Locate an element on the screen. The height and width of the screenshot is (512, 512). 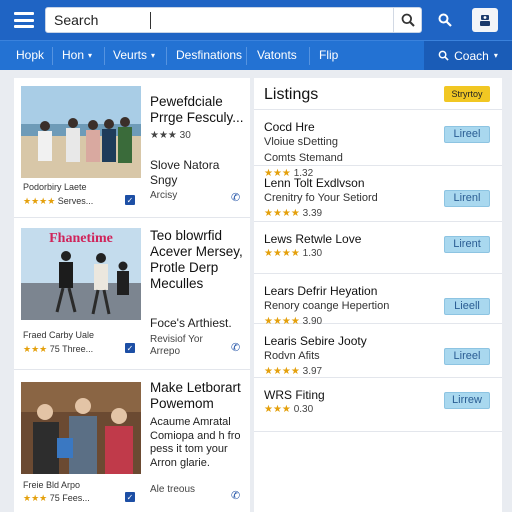
filter-button is located at coordinates (445, 20).